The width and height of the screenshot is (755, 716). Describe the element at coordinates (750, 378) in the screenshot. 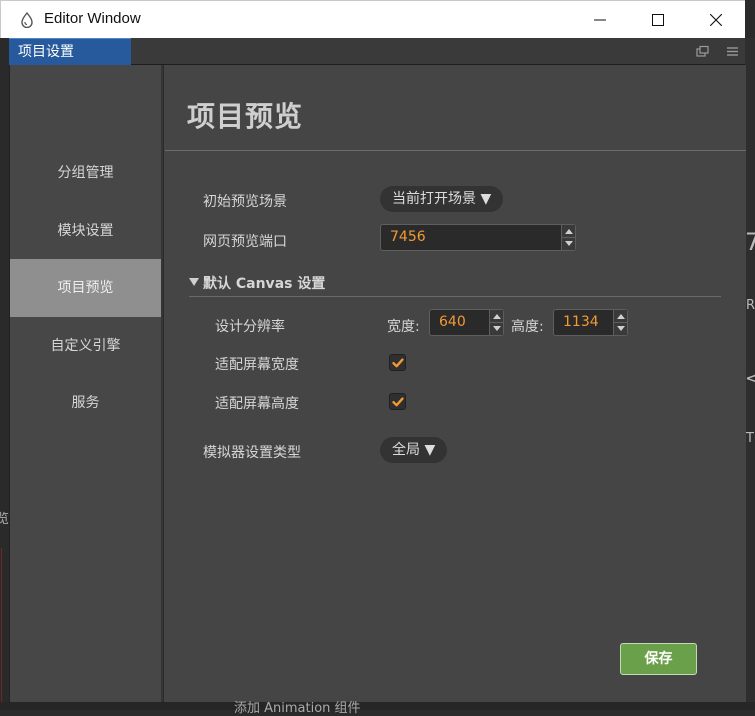

I see `background-fragment: <` at that location.